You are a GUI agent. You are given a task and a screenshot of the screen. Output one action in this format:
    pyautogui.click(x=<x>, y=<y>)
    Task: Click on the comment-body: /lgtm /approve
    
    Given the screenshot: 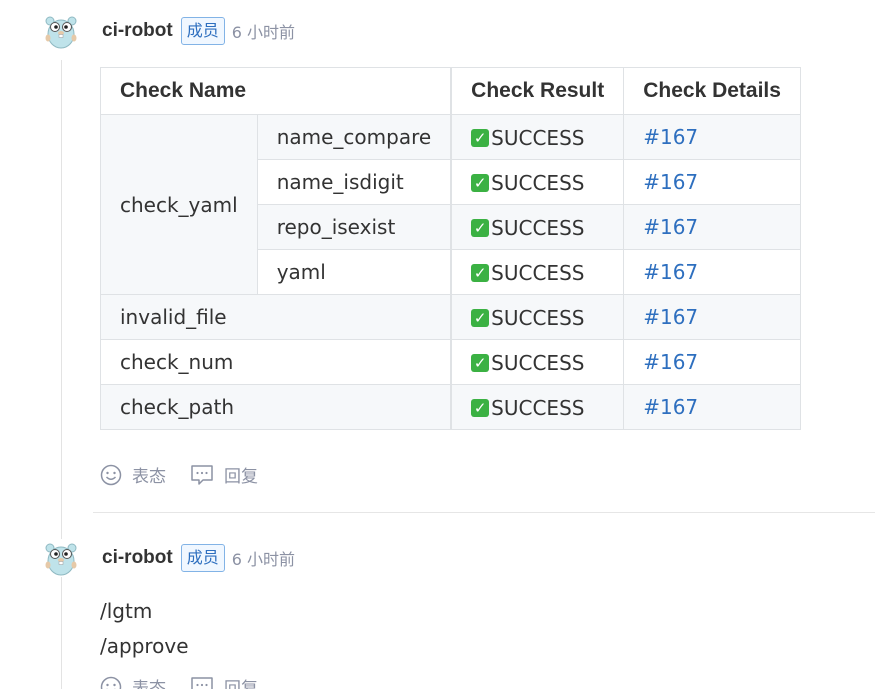 What is the action you would take?
    pyautogui.click(x=144, y=629)
    